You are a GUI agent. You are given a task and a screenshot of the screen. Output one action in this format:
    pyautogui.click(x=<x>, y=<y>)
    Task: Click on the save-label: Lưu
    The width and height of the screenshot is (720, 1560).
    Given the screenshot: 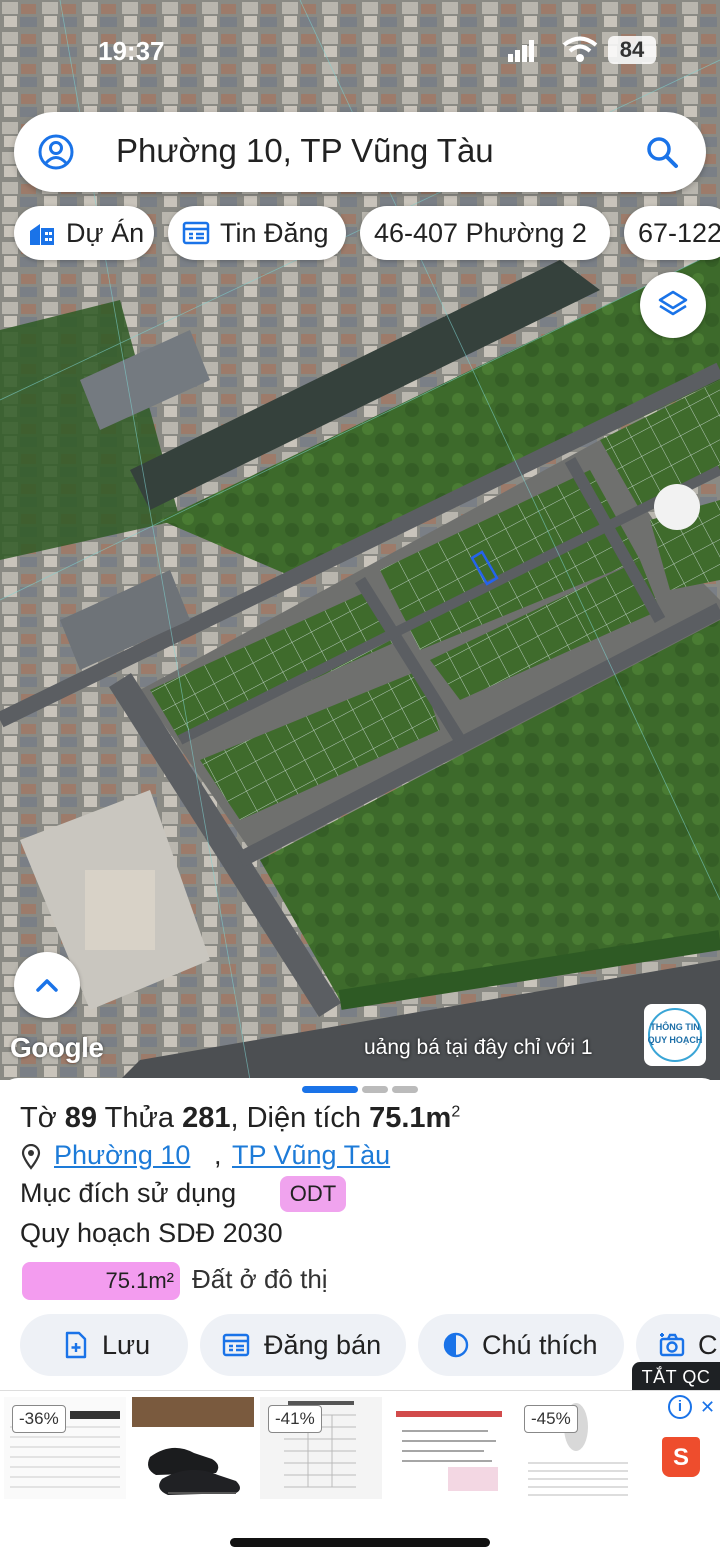 What is the action you would take?
    pyautogui.click(x=126, y=1345)
    